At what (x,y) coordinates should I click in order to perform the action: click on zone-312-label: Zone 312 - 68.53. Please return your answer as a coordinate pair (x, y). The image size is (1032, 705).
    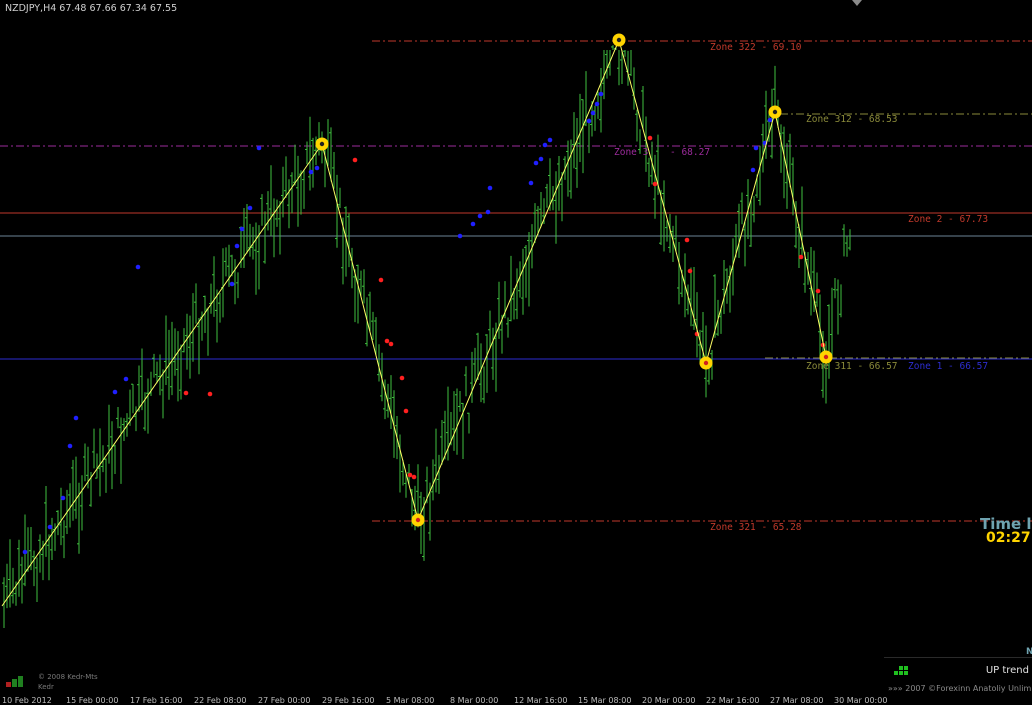
    Looking at the image, I should click on (852, 119).